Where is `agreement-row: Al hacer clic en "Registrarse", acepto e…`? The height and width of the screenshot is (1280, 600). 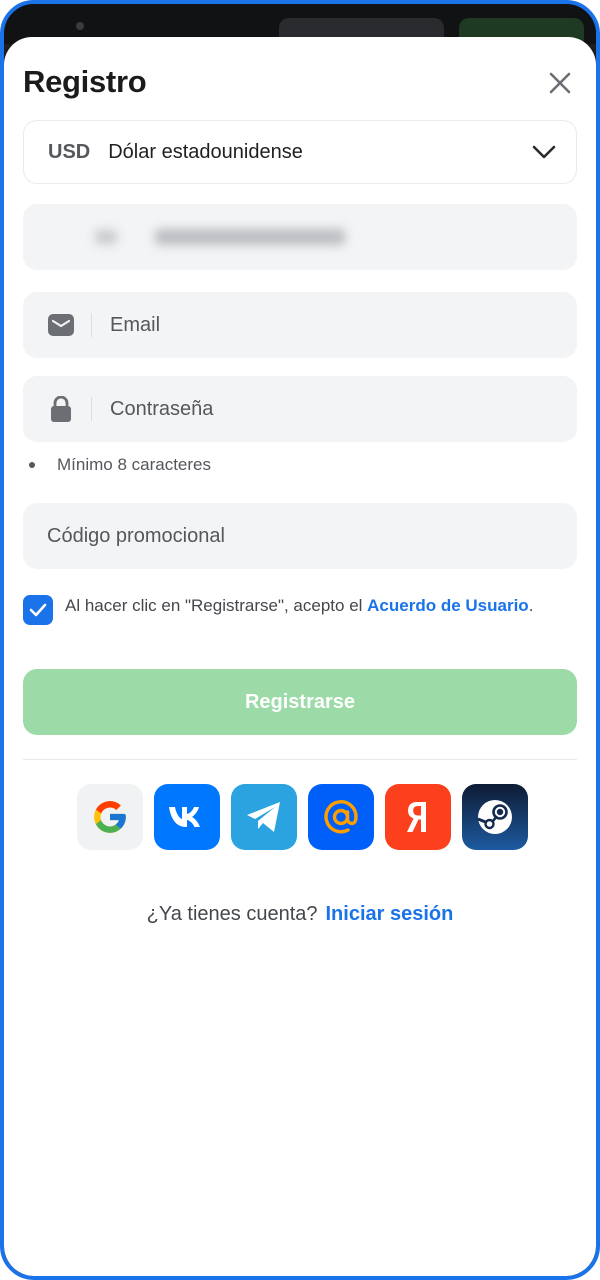
agreement-row: Al hacer clic en "Registrarse", acepto e… is located at coordinates (289, 609).